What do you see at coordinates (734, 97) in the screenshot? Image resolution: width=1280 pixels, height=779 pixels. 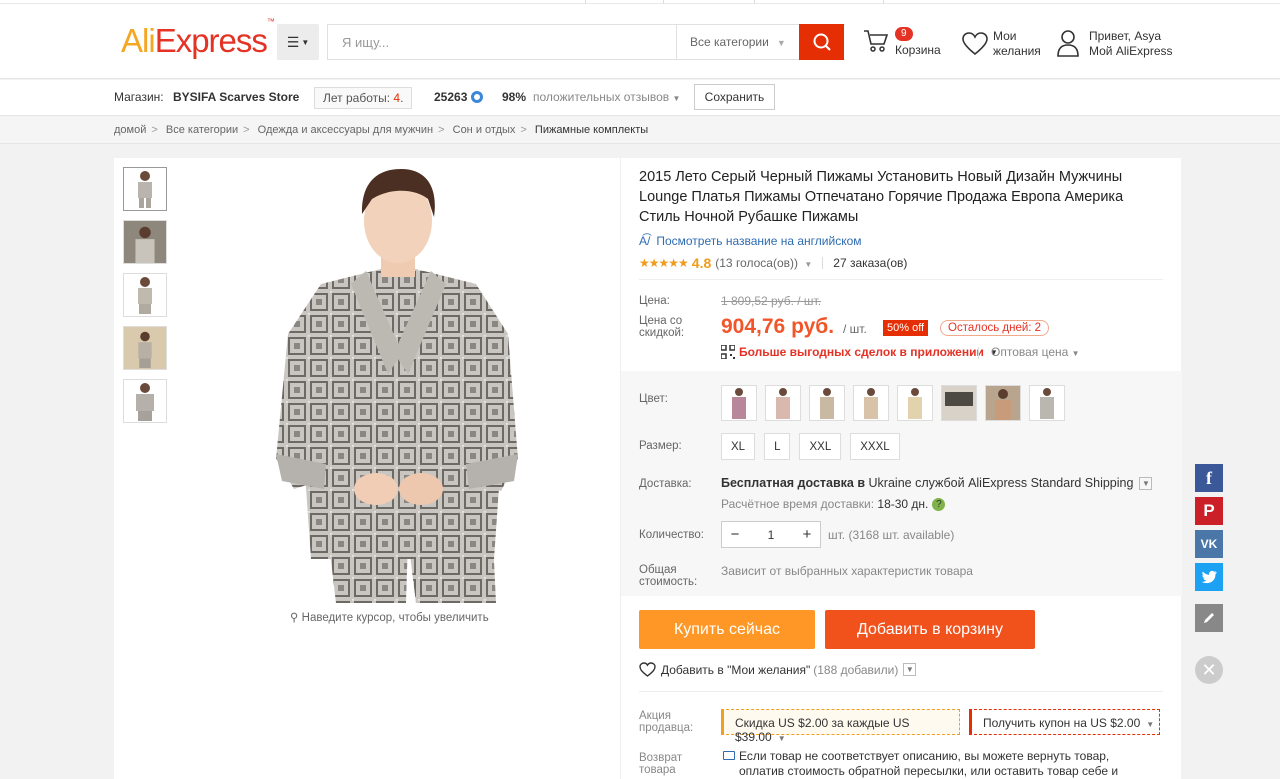 I see `save-store-button: Сохранить` at bounding box center [734, 97].